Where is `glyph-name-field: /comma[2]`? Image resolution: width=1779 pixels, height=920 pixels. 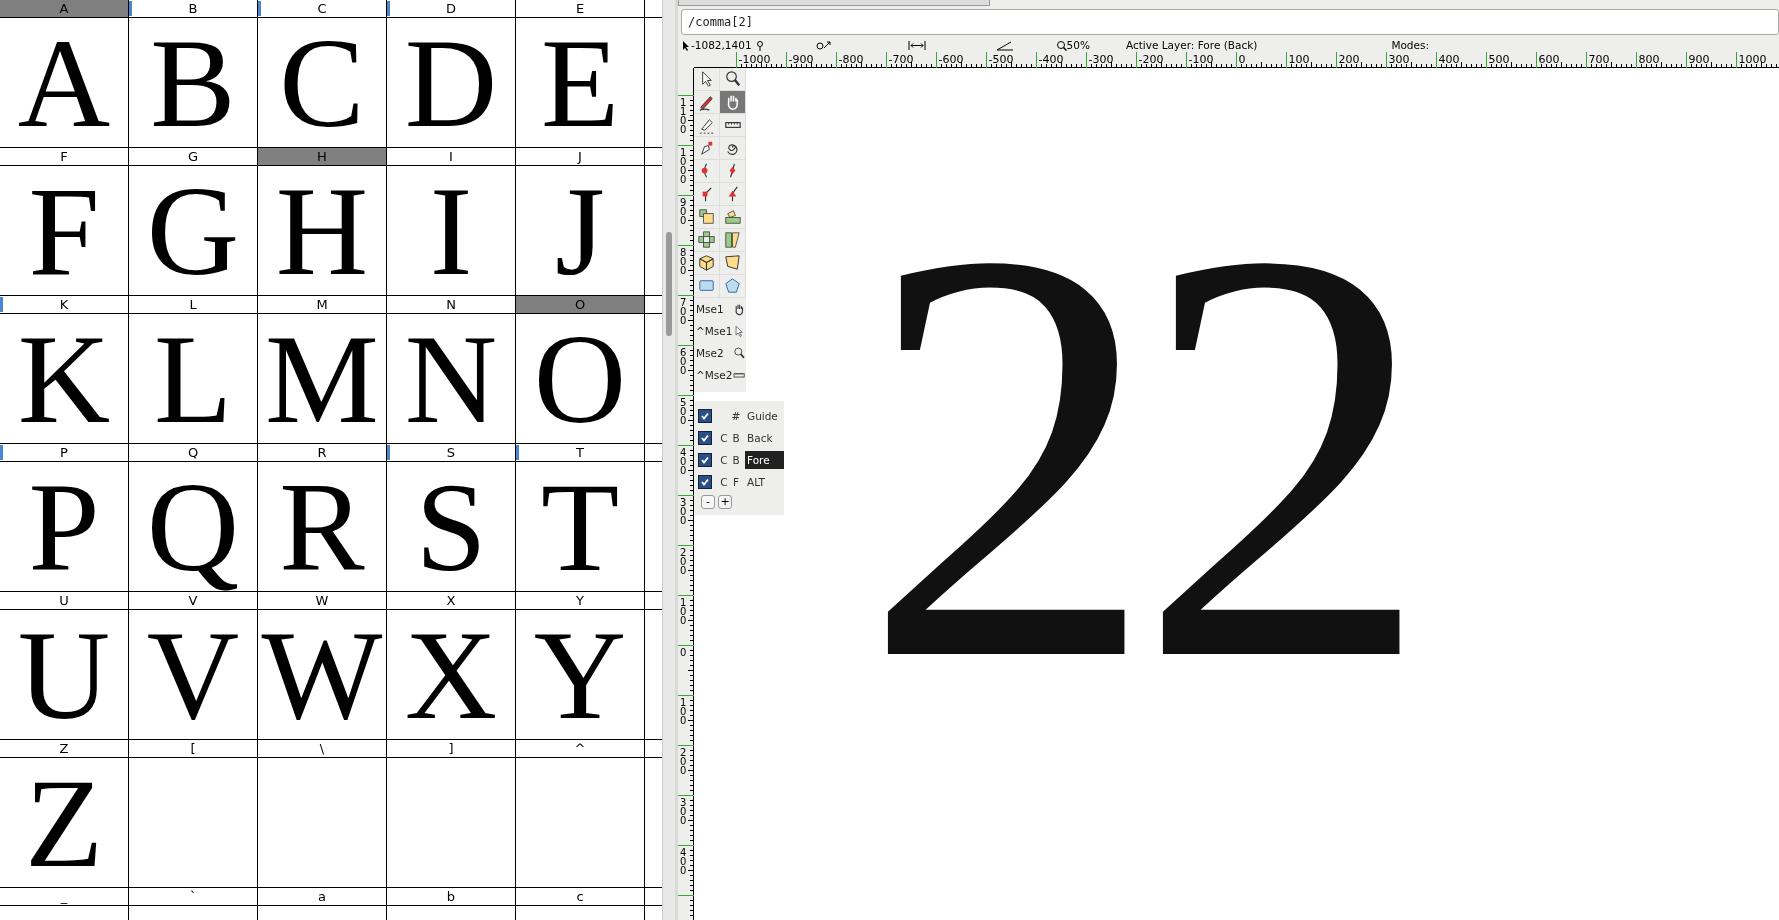
glyph-name-field: /comma[2] is located at coordinates (1230, 22).